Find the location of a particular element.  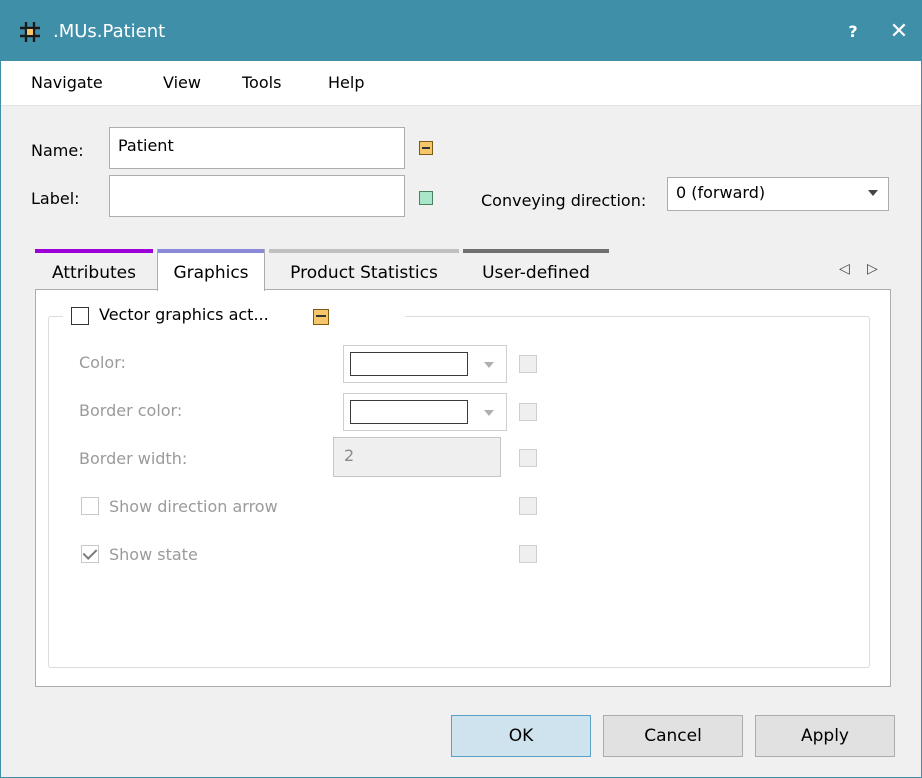

menu-tools: Tools is located at coordinates (261, 83).